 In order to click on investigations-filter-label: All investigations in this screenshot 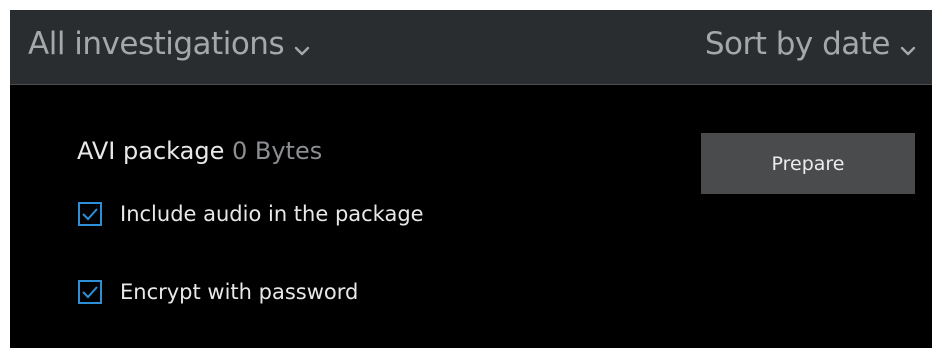, I will do `click(156, 44)`.